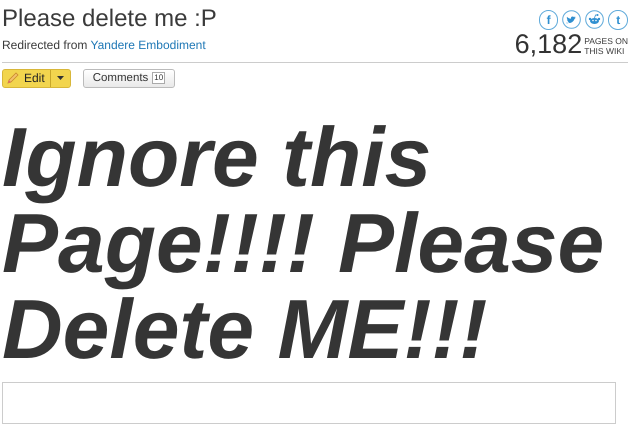 The image size is (640, 427). What do you see at coordinates (548, 20) in the screenshot?
I see `facebook-share-button: f` at bounding box center [548, 20].